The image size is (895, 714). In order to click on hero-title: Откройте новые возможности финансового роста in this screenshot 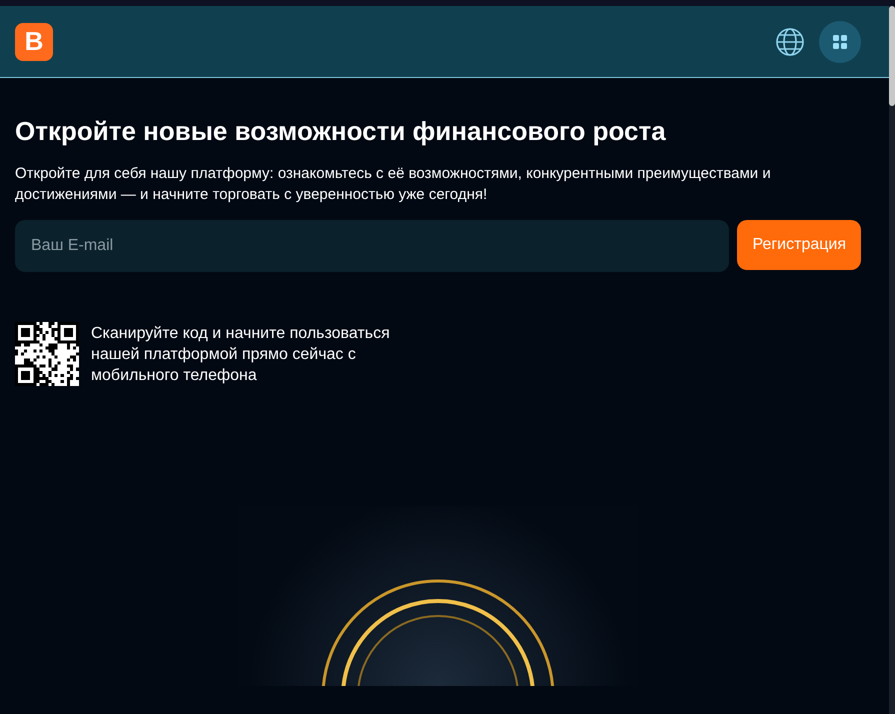, I will do `click(341, 131)`.